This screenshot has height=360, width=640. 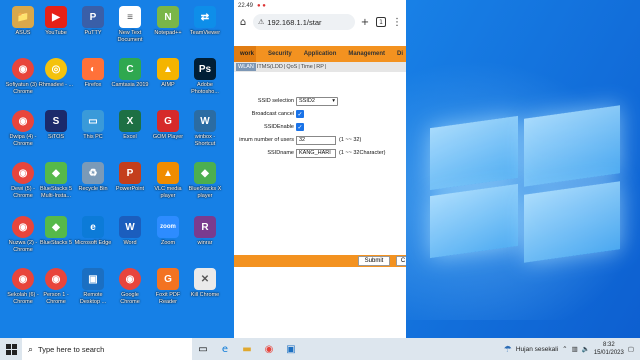 I want to click on ssid-name-input: KANG_HARI, so click(x=316, y=153).